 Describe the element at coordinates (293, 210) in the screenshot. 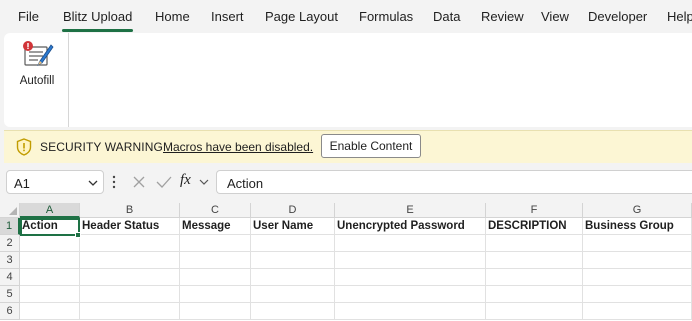

I see `column-header-d: D` at that location.